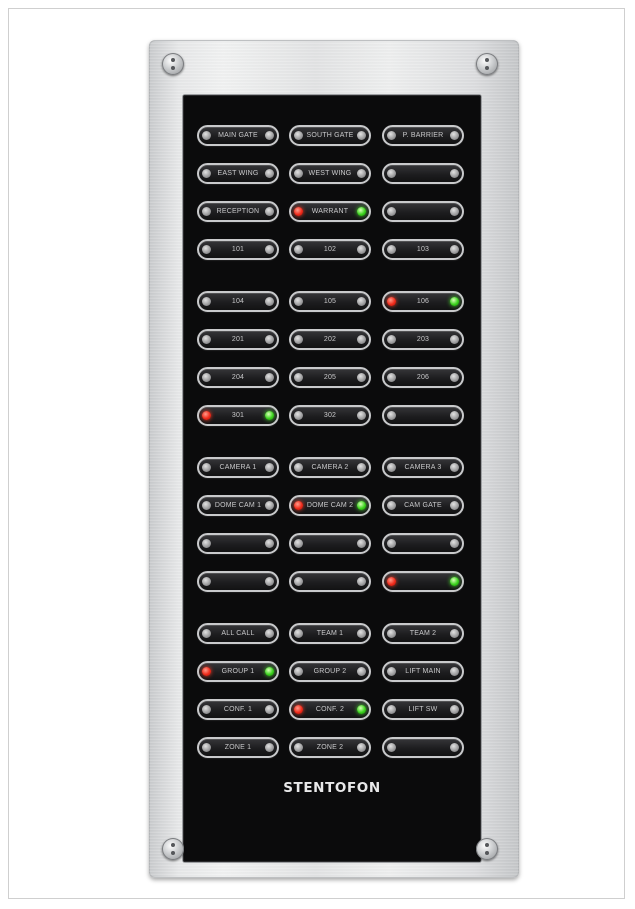  I want to click on call-button: 104, so click(238, 301).